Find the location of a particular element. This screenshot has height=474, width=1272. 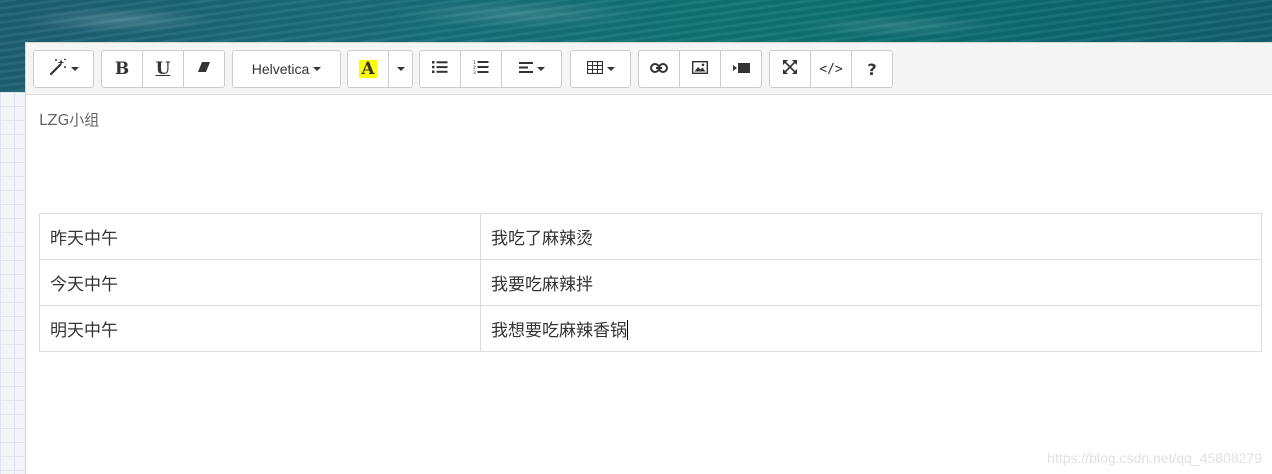

insert-picture-button is located at coordinates (700, 69).